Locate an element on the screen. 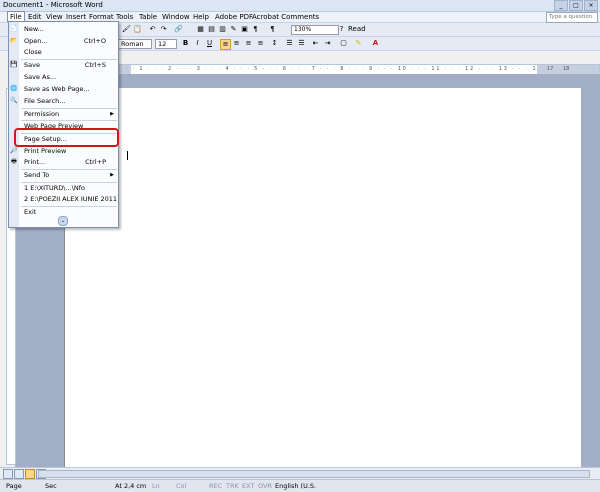 This screenshot has width=600, height=492. status-page: Page is located at coordinates (14, 486).